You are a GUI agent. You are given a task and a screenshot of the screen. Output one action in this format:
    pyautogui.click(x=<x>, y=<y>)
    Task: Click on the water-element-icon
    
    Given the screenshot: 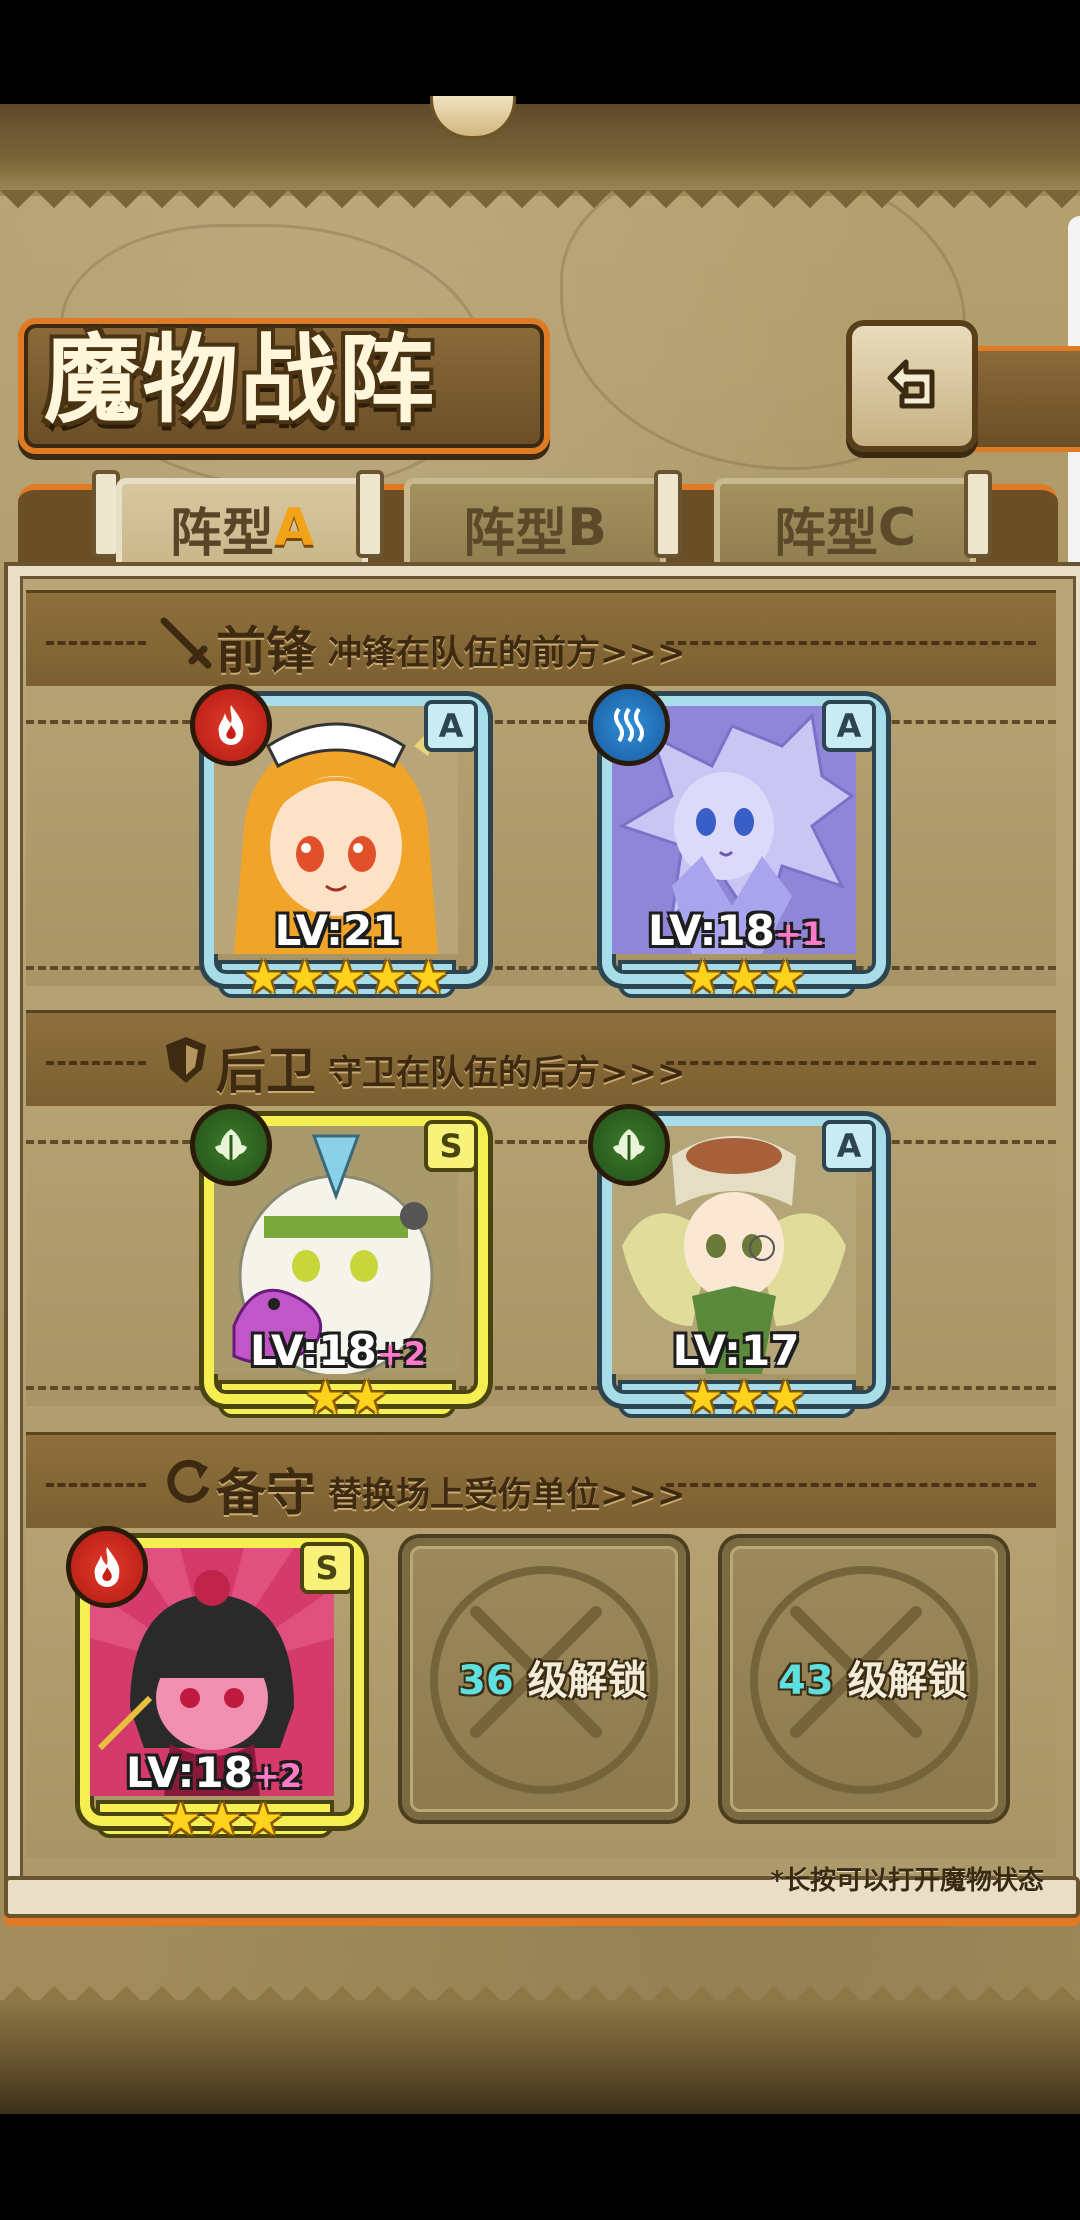 What is the action you would take?
    pyautogui.click(x=629, y=725)
    